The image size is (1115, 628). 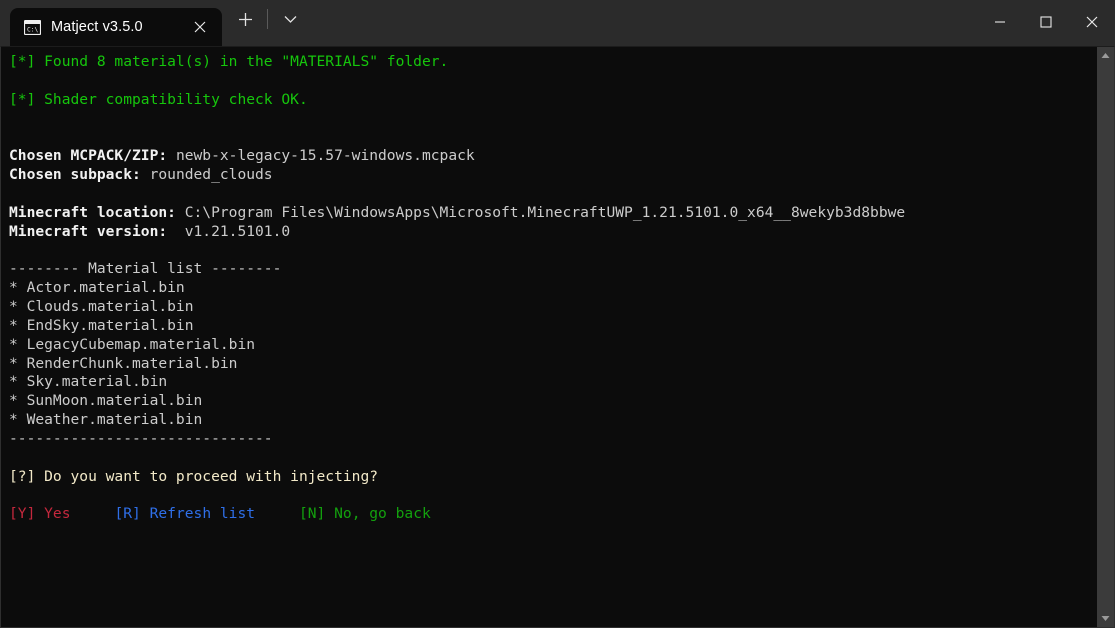 What do you see at coordinates (229, 231) in the screenshot?
I see `terminal-text: v1.21.5101.0` at bounding box center [229, 231].